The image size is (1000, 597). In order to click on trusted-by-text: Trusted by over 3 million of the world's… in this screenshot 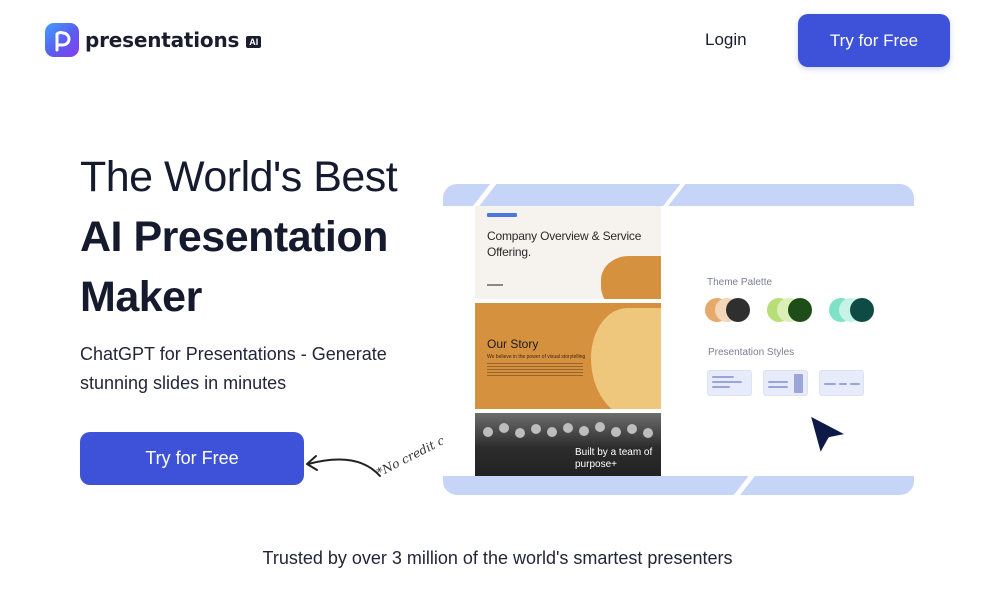, I will do `click(497, 558)`.